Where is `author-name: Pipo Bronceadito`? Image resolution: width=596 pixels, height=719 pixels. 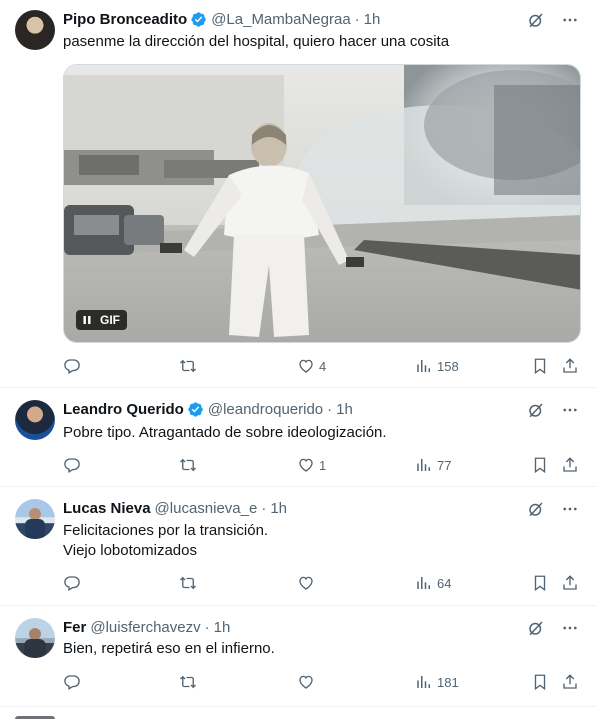
author-name: Pipo Bronceadito is located at coordinates (125, 19).